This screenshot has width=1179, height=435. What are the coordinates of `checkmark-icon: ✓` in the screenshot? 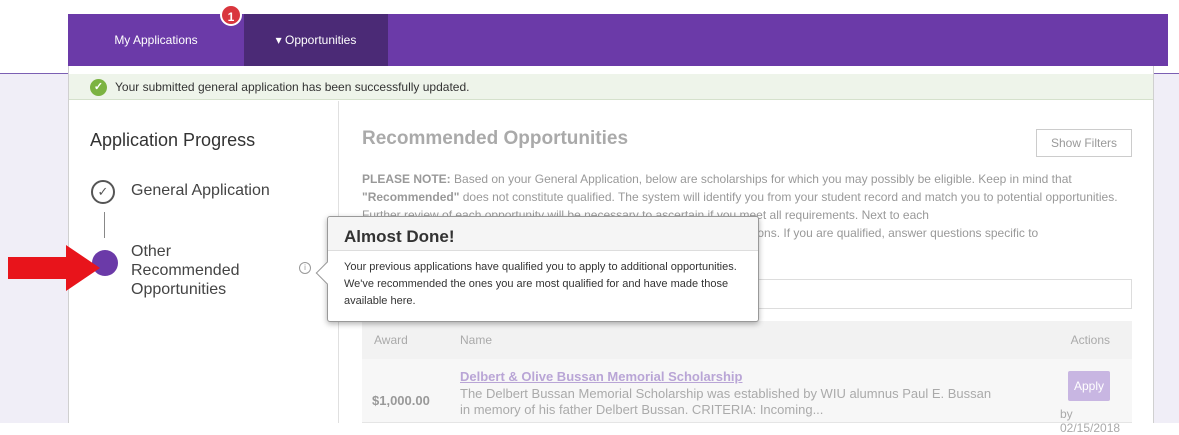 It's located at (103, 192).